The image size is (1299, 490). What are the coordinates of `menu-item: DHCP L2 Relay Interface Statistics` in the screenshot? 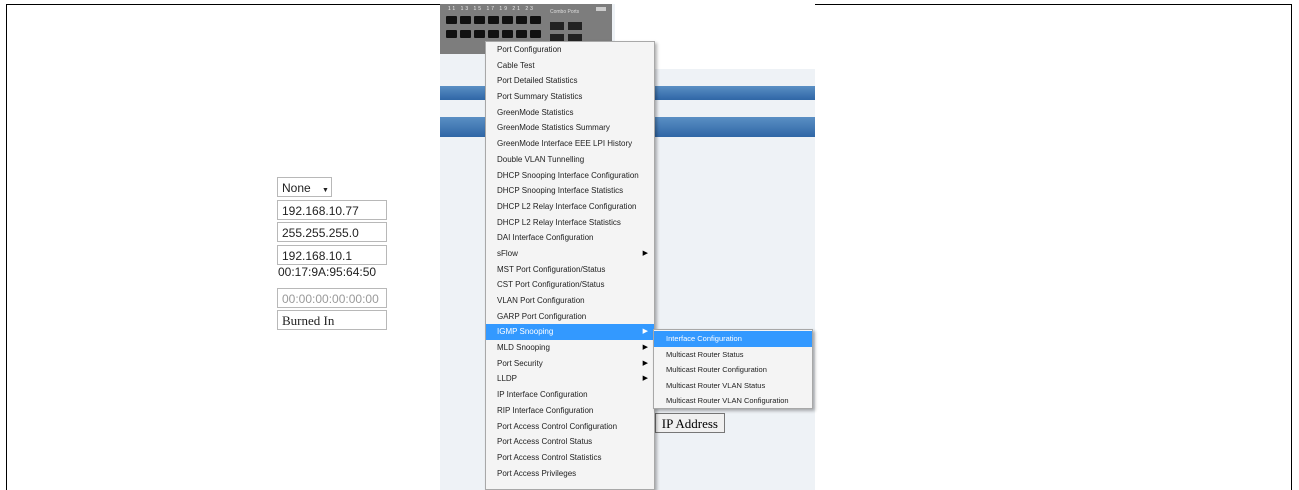 It's located at (570, 223).